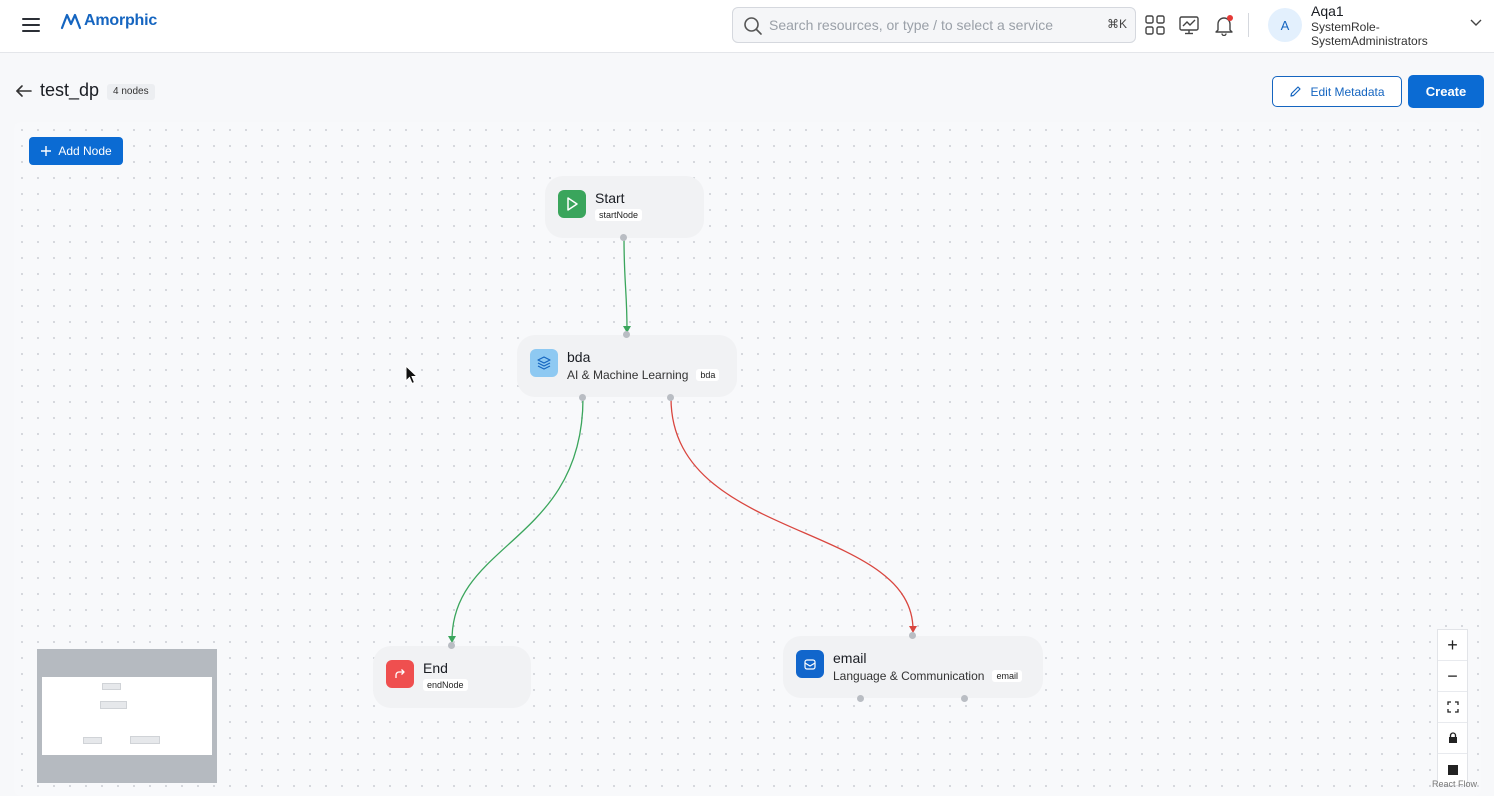  I want to click on exit-icon, so click(400, 674).